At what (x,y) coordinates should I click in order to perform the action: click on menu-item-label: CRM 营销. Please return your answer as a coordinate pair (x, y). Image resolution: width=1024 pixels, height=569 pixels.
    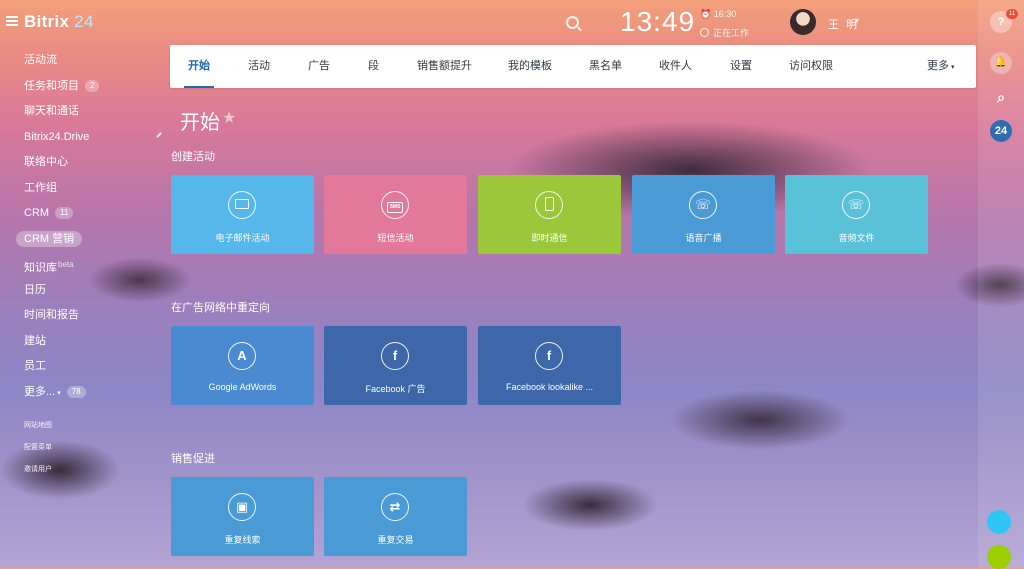
    Looking at the image, I should click on (49, 238).